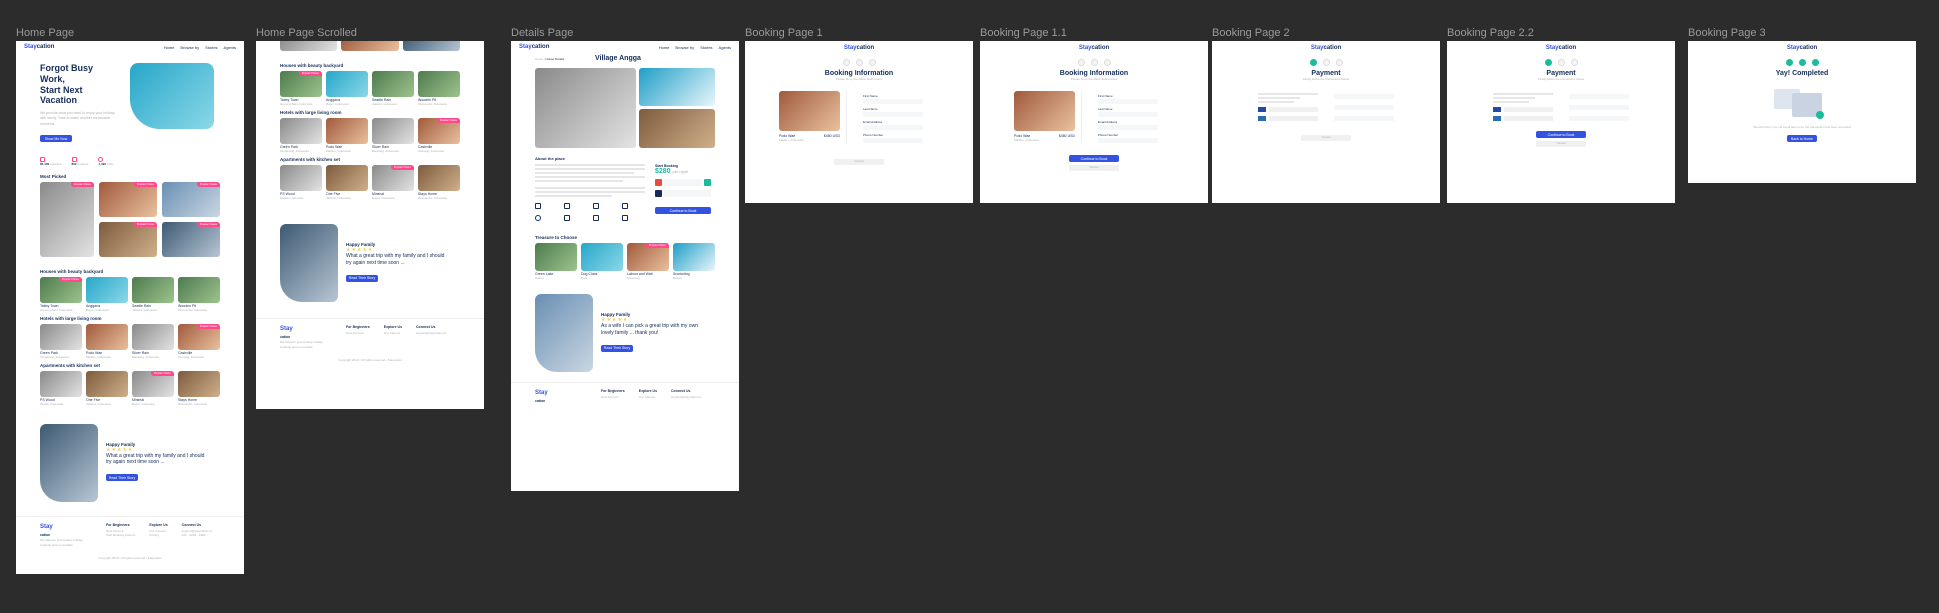 This screenshot has width=1939, height=613. What do you see at coordinates (1094, 73) in the screenshot?
I see `booking-title: Booking Information` at bounding box center [1094, 73].